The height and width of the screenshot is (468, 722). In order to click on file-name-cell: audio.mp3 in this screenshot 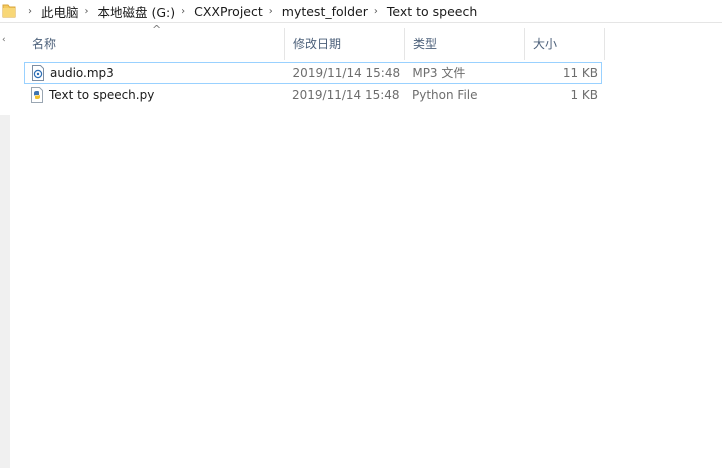, I will do `click(155, 73)`.